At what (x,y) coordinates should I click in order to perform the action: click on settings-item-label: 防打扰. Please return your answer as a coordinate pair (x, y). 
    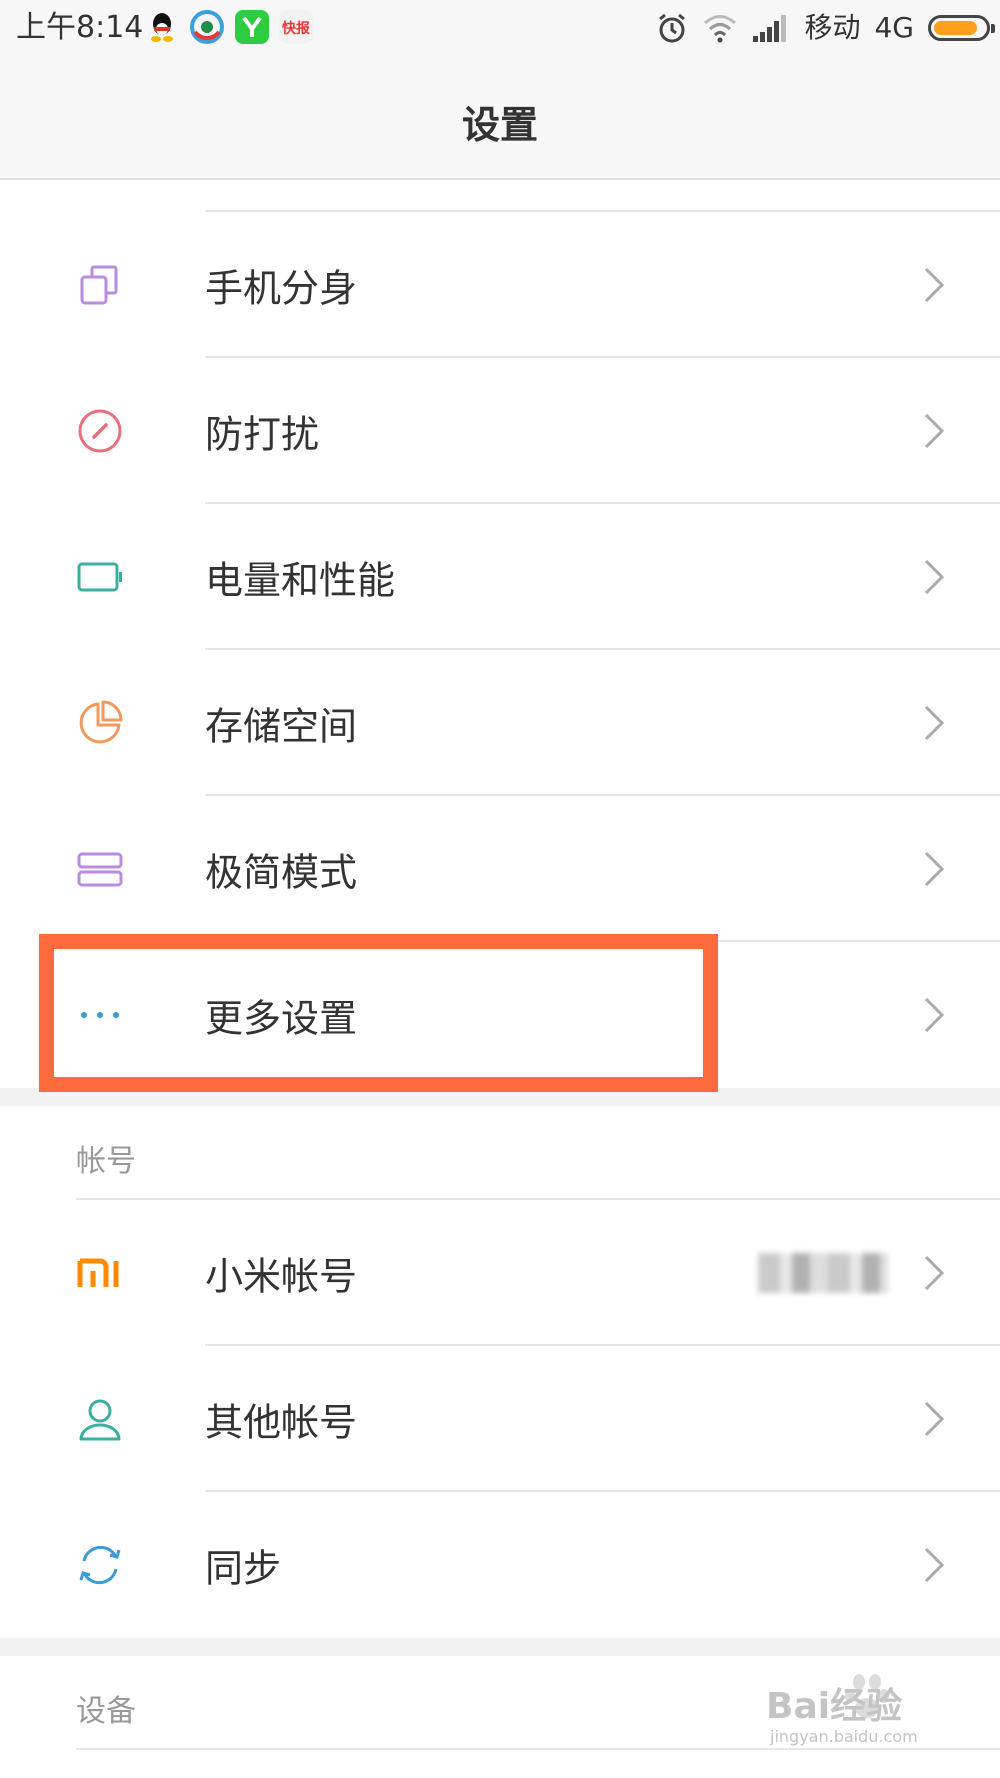
    Looking at the image, I should click on (262, 434).